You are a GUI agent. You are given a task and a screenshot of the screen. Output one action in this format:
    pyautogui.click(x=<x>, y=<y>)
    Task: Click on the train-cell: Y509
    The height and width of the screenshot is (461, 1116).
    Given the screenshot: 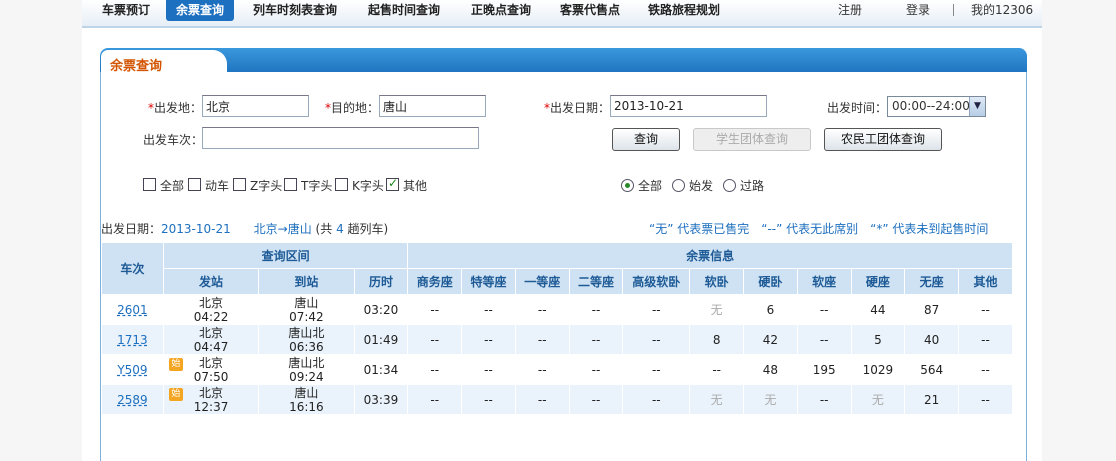 What is the action you would take?
    pyautogui.click(x=132, y=369)
    